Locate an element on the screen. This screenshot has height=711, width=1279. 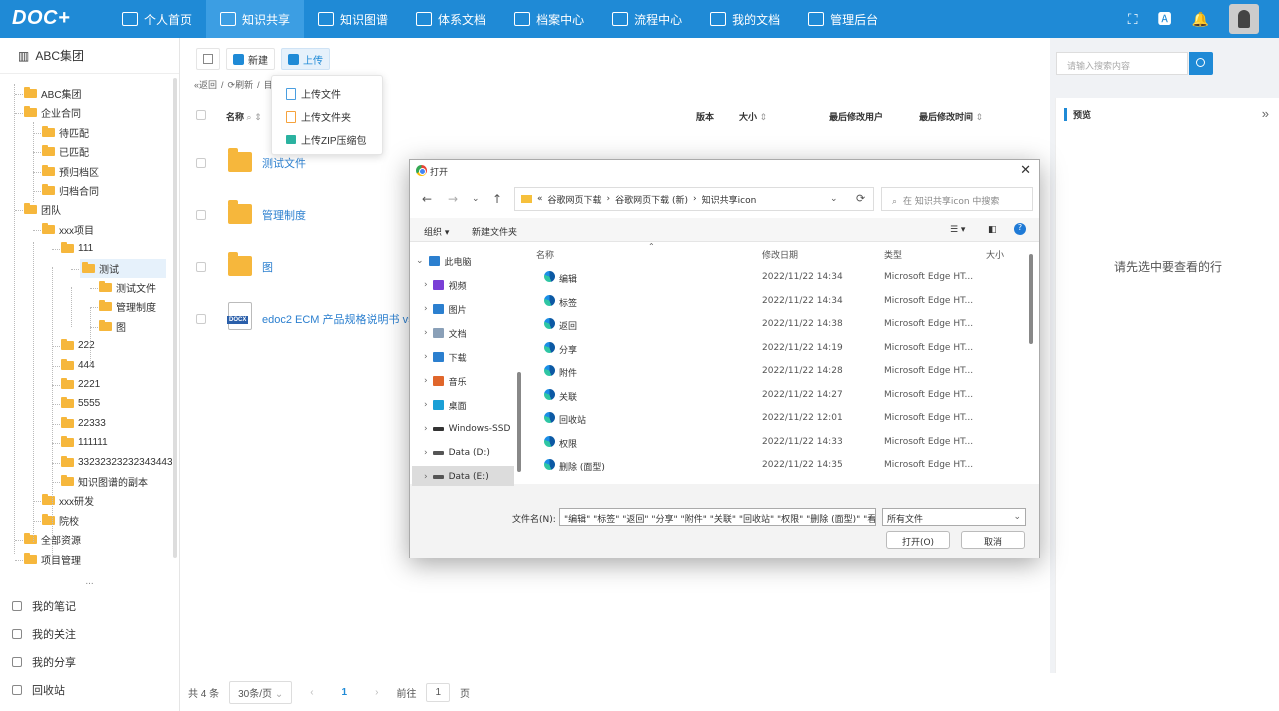
tree-node: xxx项目 is located at coordinates (68, 229).